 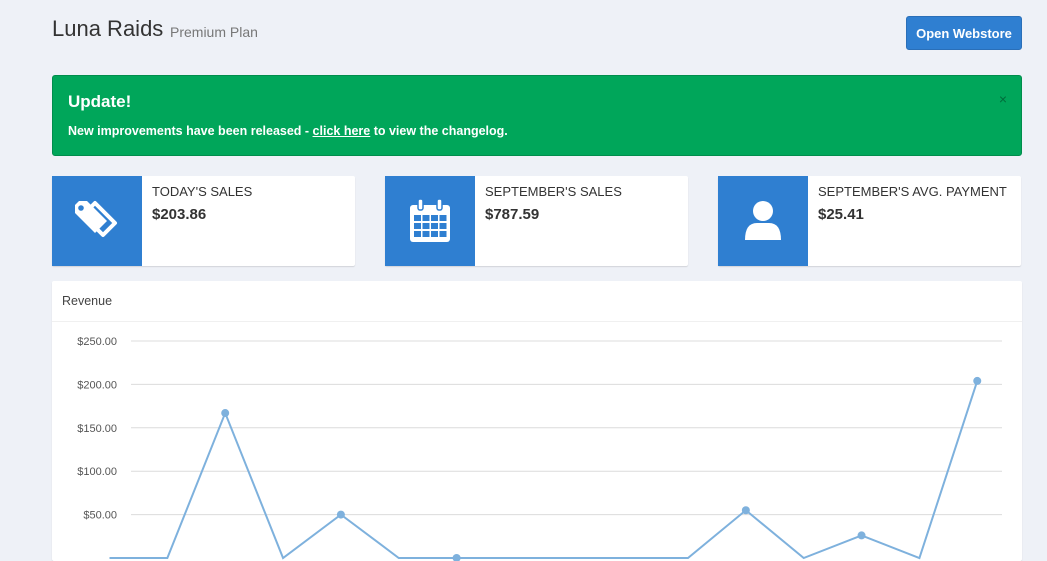 I want to click on stat-month-sales: SEPTEMBER'S SALES $787.59, so click(x=536, y=221).